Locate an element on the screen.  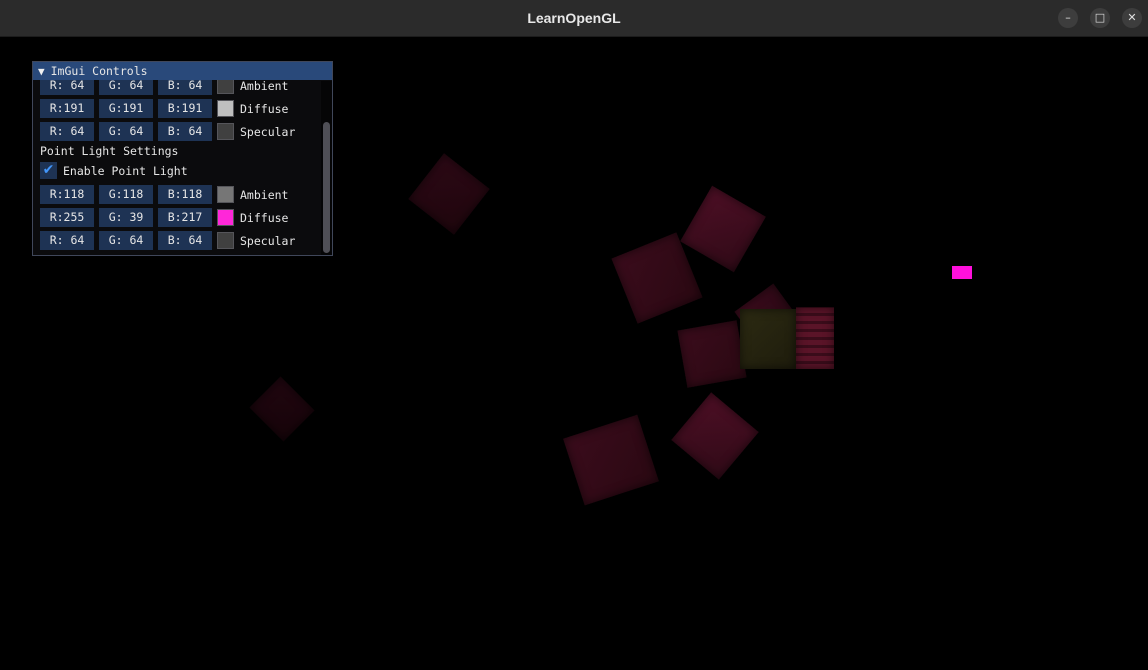
title-bar: LearnOpenGL – □ ✕ is located at coordinates (574, 18).